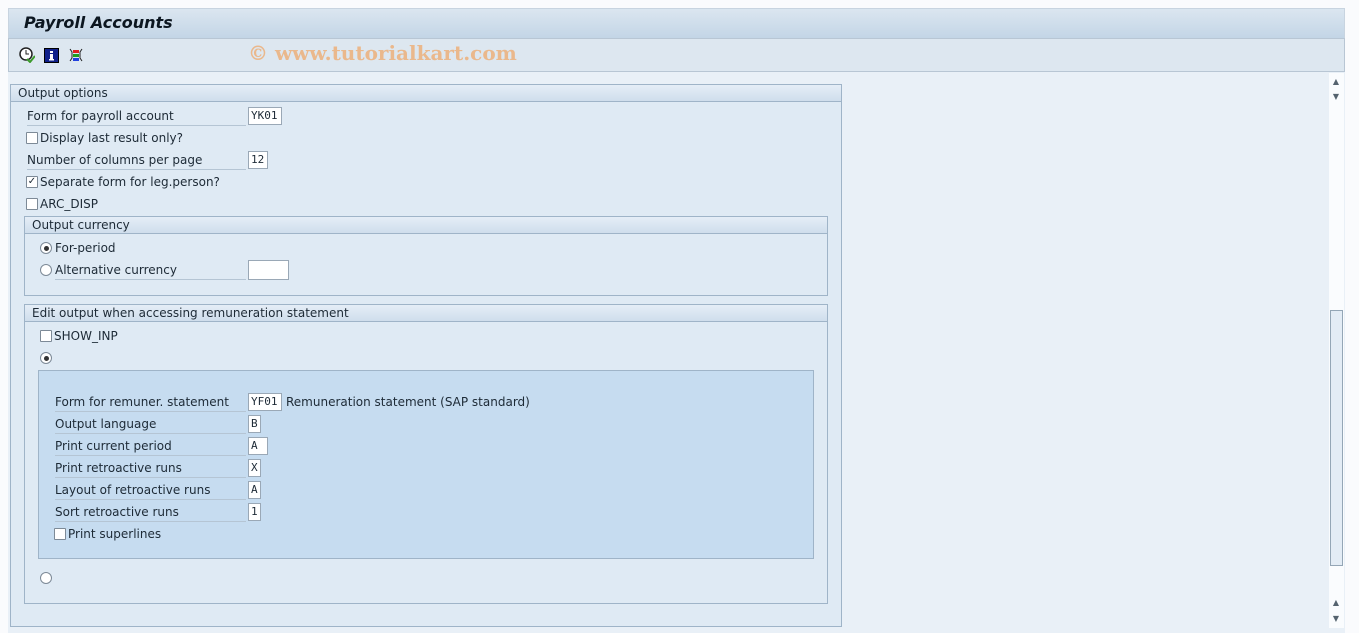 The height and width of the screenshot is (633, 1359). Describe the element at coordinates (69, 204) in the screenshot. I see `arc-disp-label: ARC_DISP` at that location.